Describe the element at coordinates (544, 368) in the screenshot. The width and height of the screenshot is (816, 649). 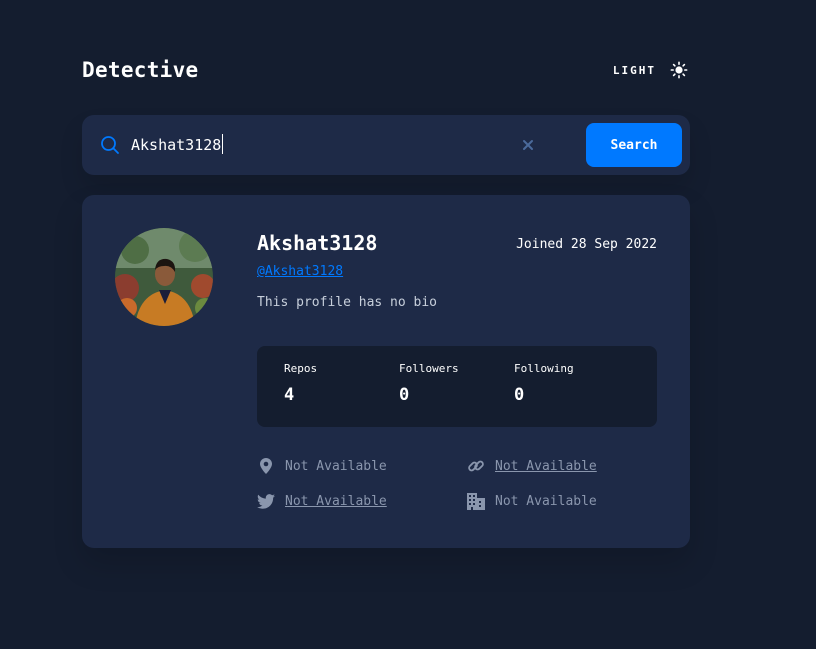
I see `stat-label: Following` at that location.